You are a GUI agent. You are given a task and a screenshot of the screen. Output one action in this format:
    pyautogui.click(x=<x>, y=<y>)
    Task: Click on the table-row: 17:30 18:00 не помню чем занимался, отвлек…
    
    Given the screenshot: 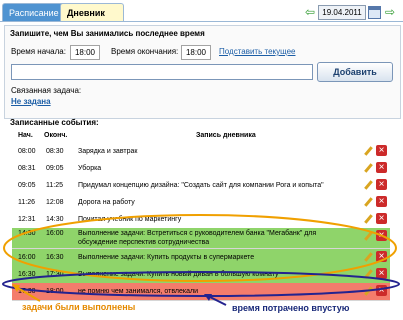 What is the action you would take?
    pyautogui.click(x=201, y=292)
    